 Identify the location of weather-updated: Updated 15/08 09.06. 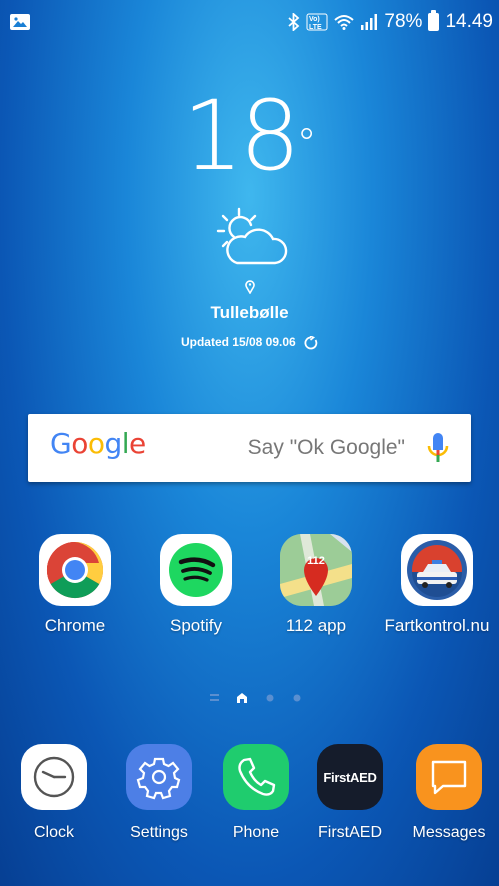
(249, 342).